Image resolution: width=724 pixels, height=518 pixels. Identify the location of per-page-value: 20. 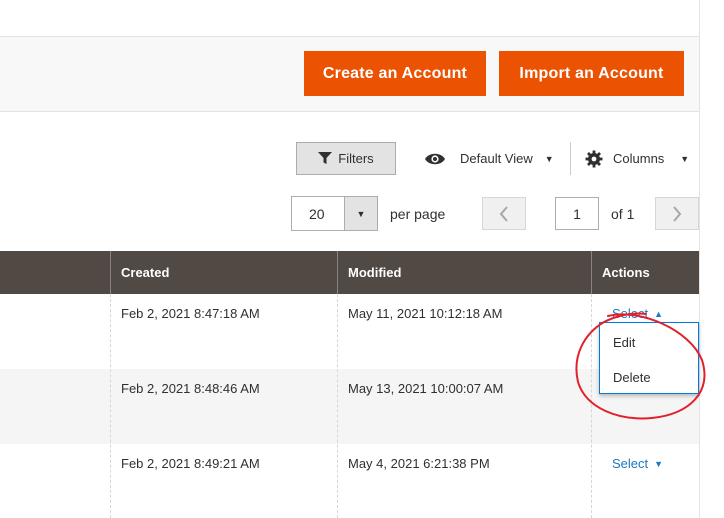
(317, 213).